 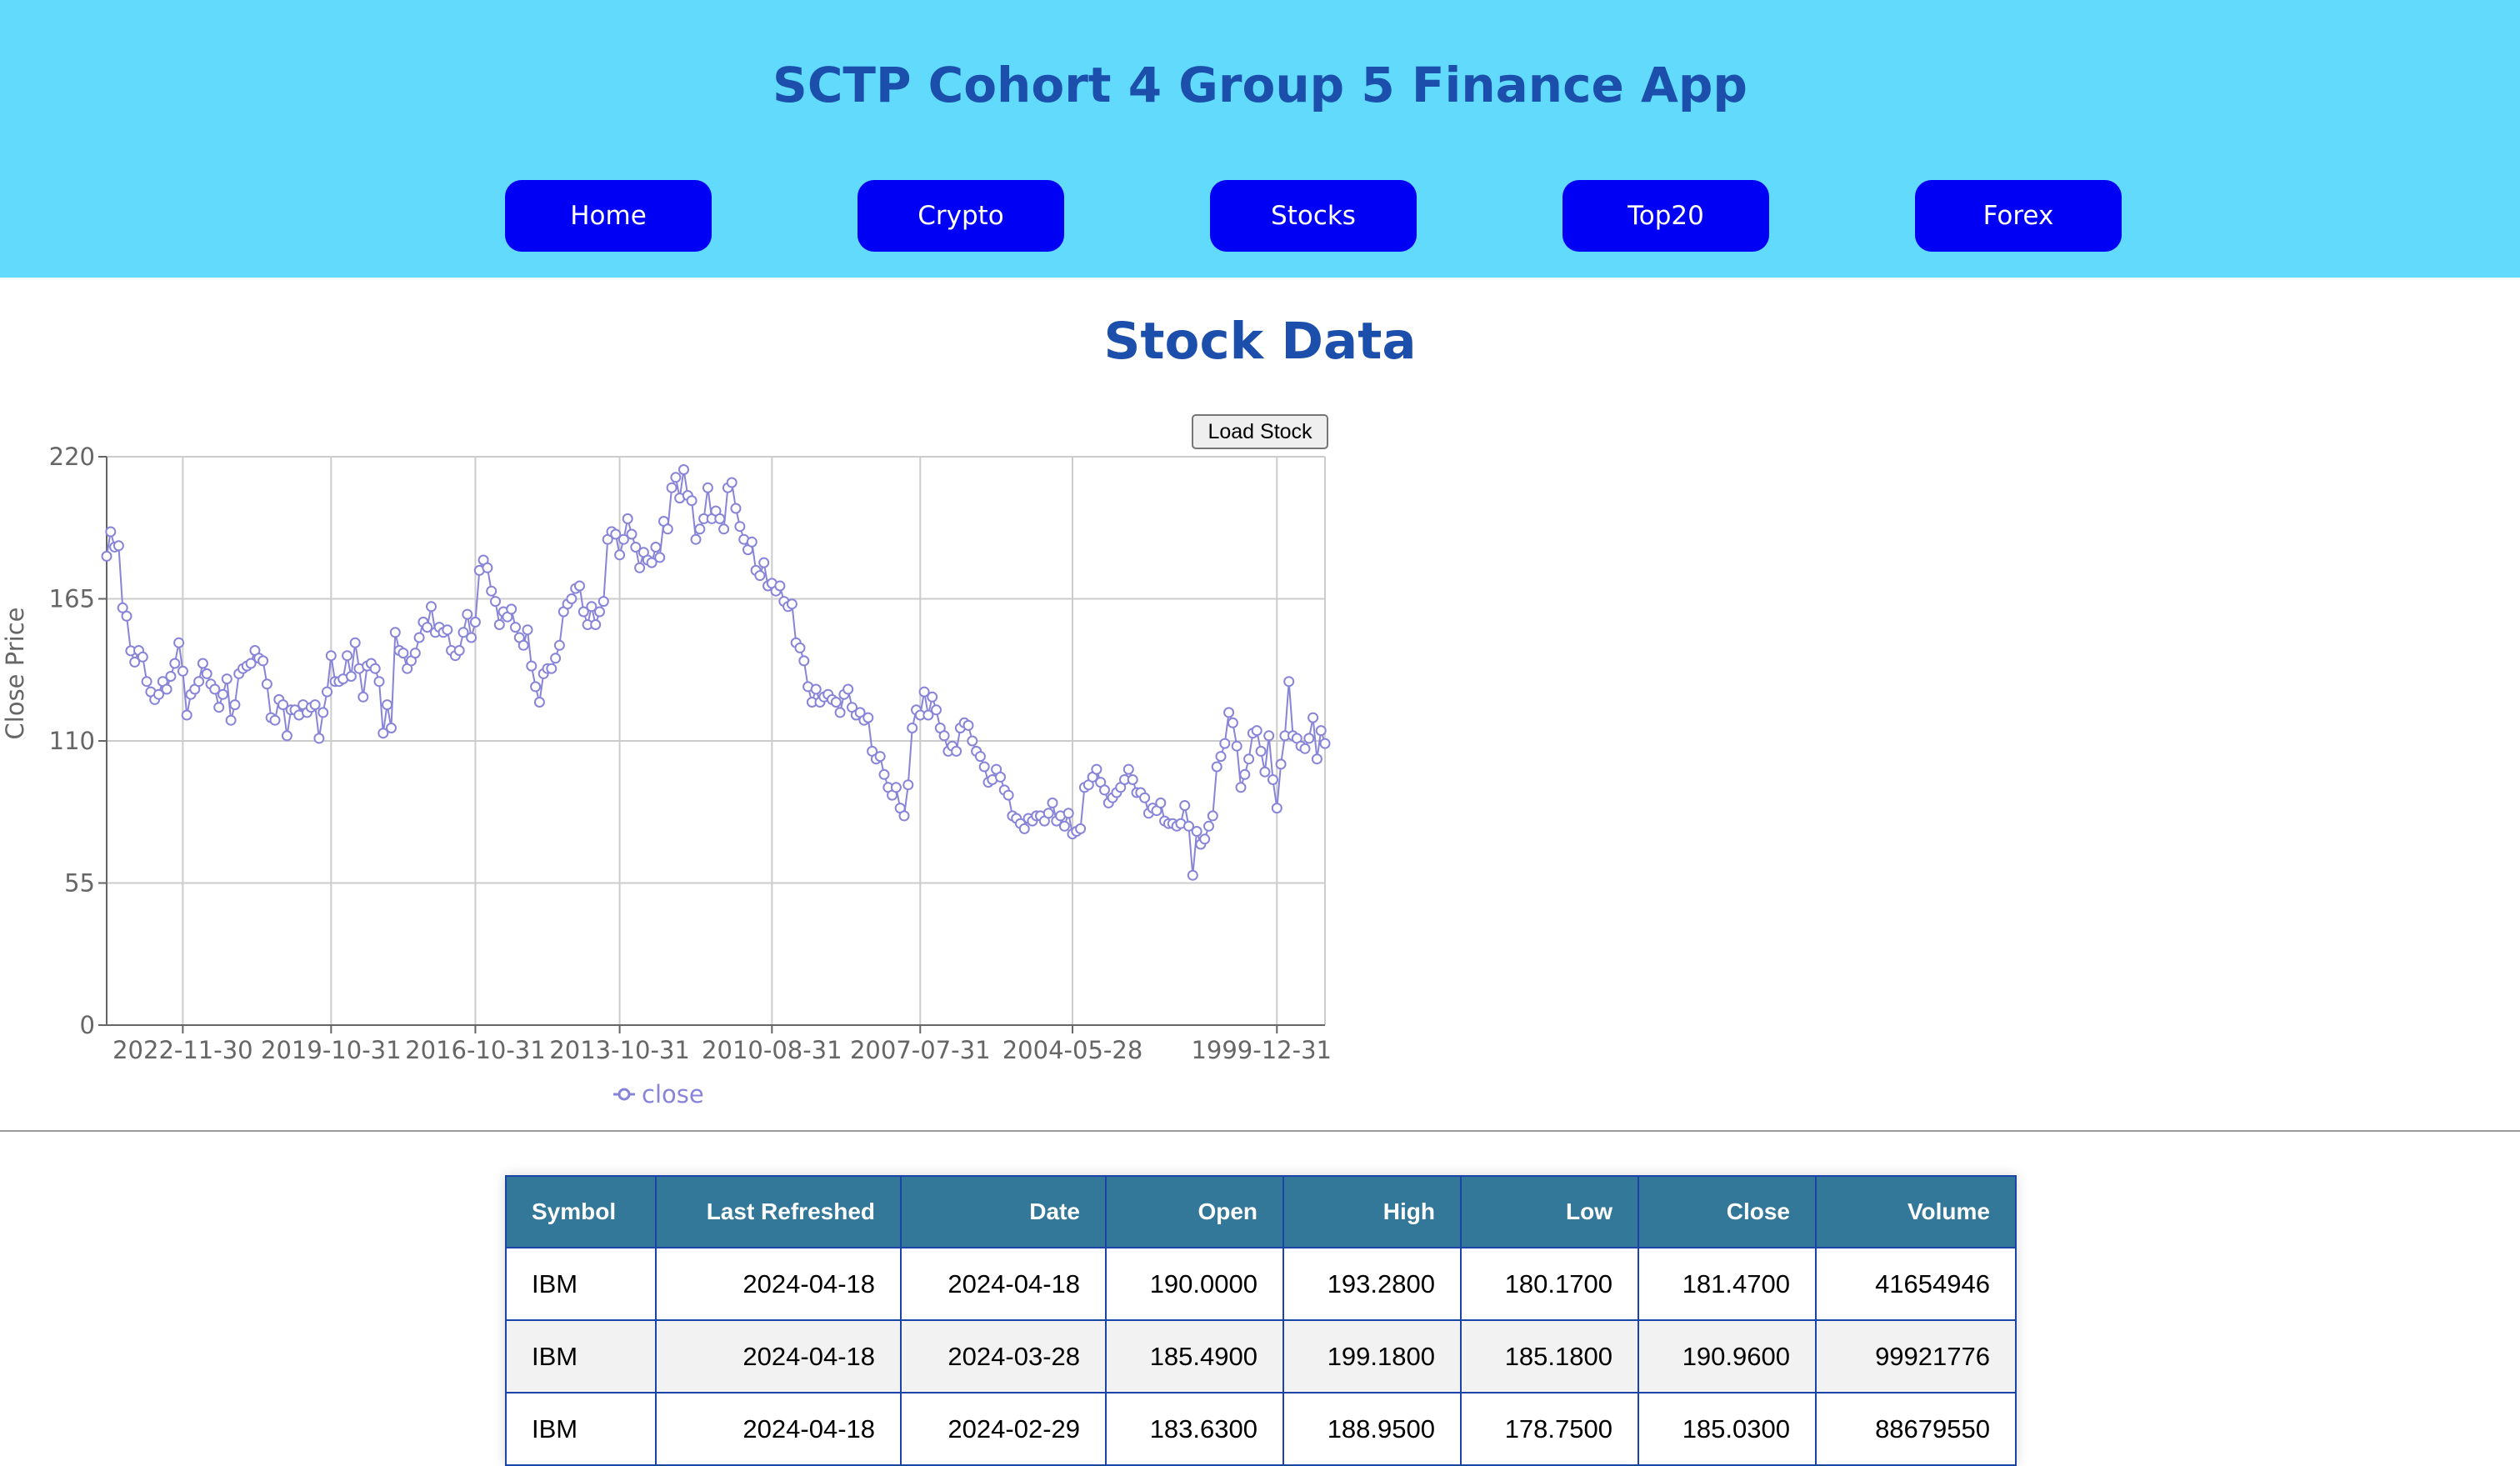 What do you see at coordinates (331, 1050) in the screenshot?
I see `x-tick-label: 2019-10-31` at bounding box center [331, 1050].